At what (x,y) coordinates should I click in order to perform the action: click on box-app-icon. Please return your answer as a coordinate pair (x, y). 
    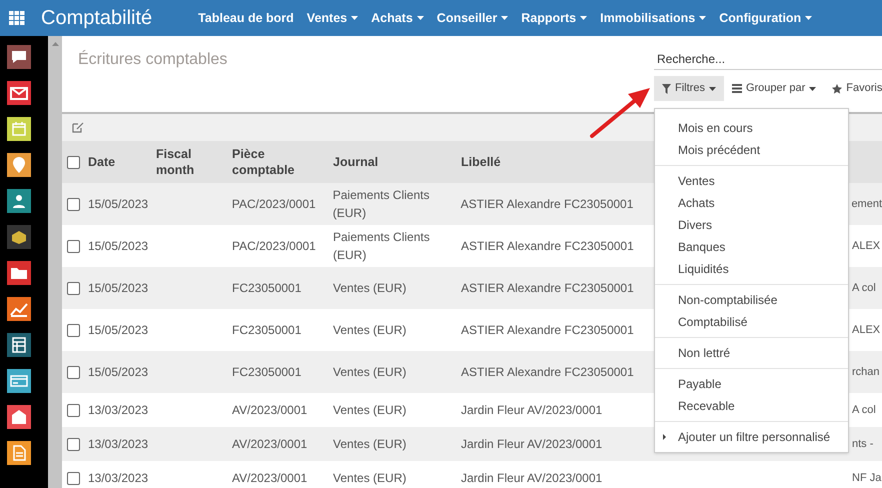
    Looking at the image, I should click on (19, 237).